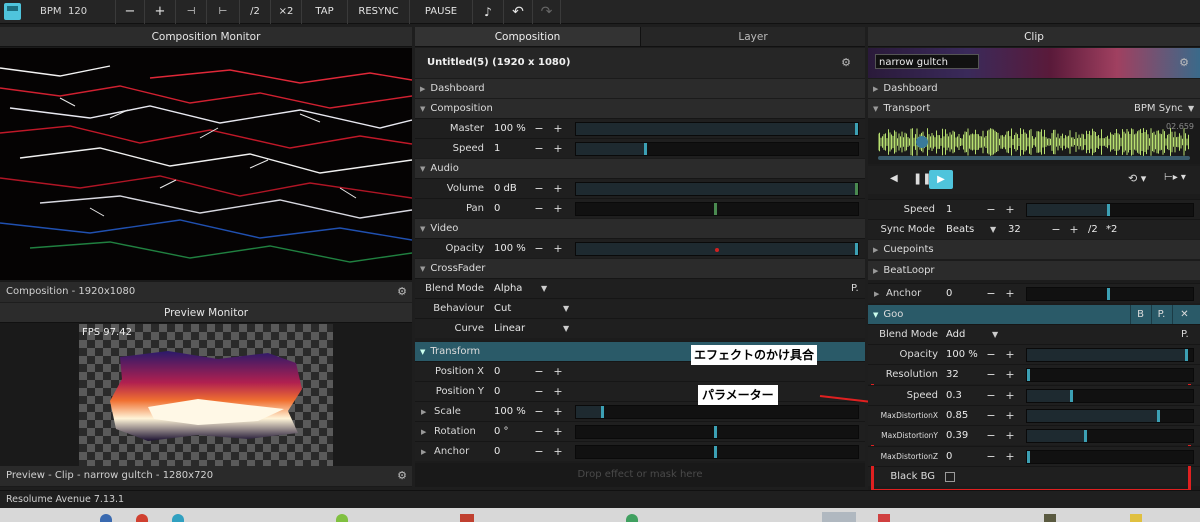 The width and height of the screenshot is (1200, 522). I want to click on loop-mode-icon: ⟲ ▾, so click(1137, 178).